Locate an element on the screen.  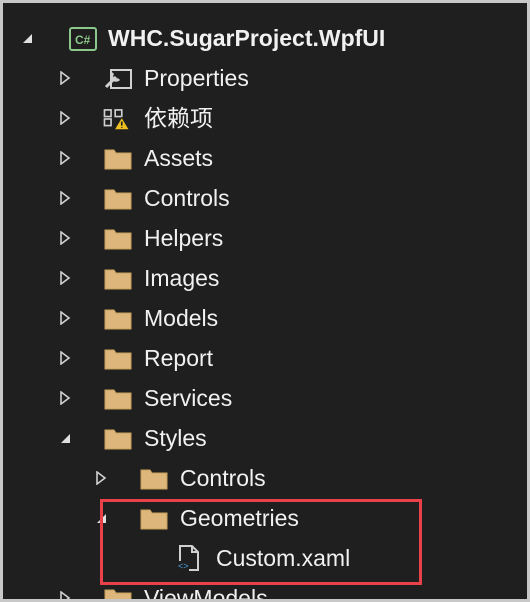
tree-node-assets: Assets is located at coordinates (265, 158).